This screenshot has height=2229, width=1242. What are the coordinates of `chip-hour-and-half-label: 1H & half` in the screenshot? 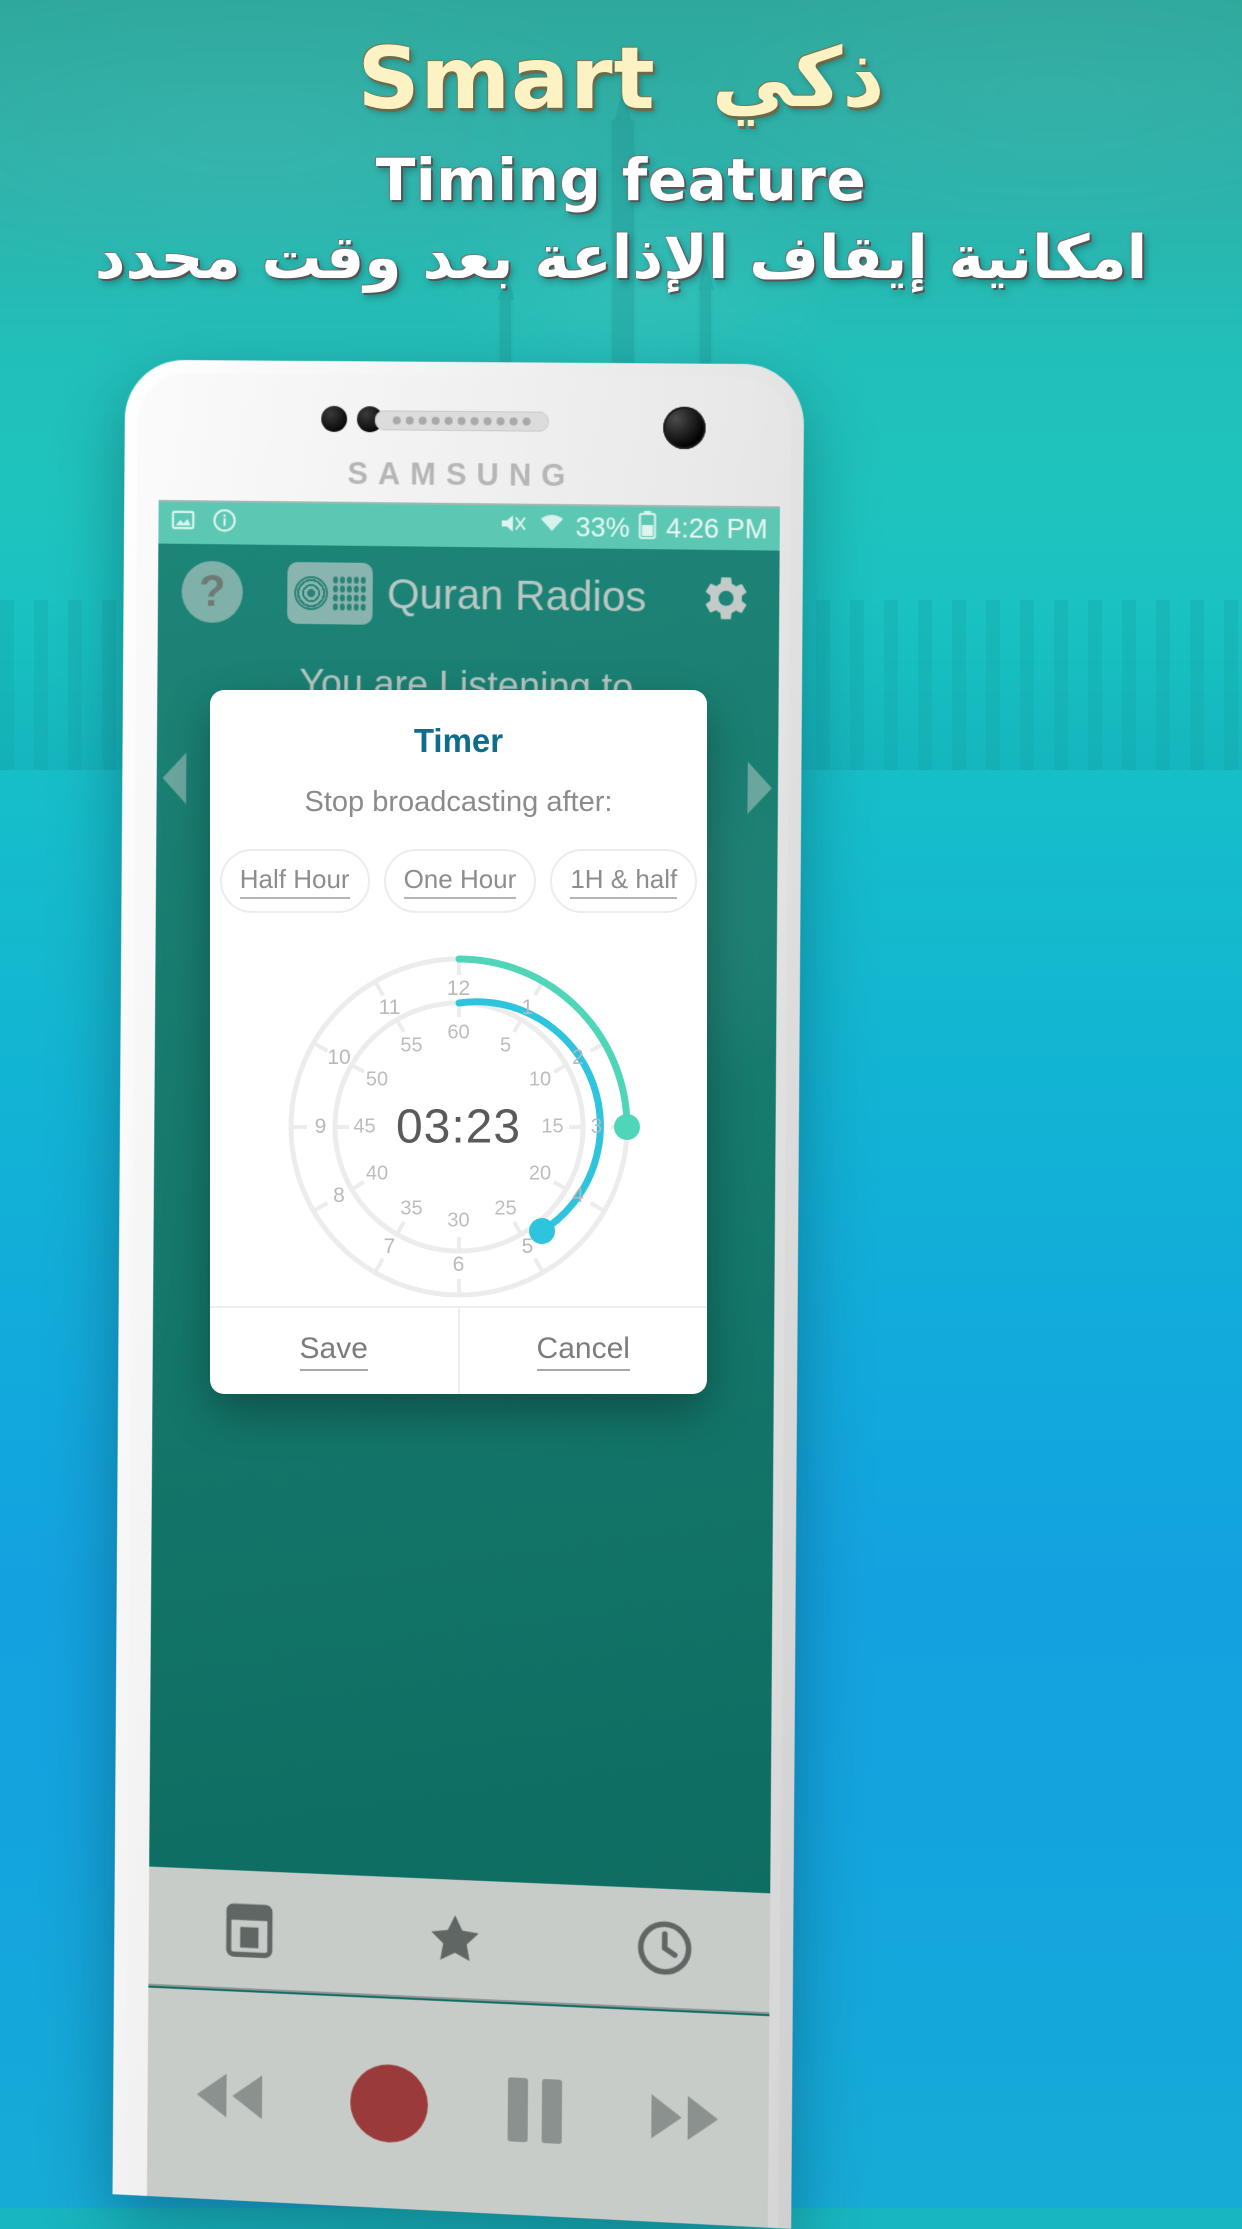 It's located at (624, 881).